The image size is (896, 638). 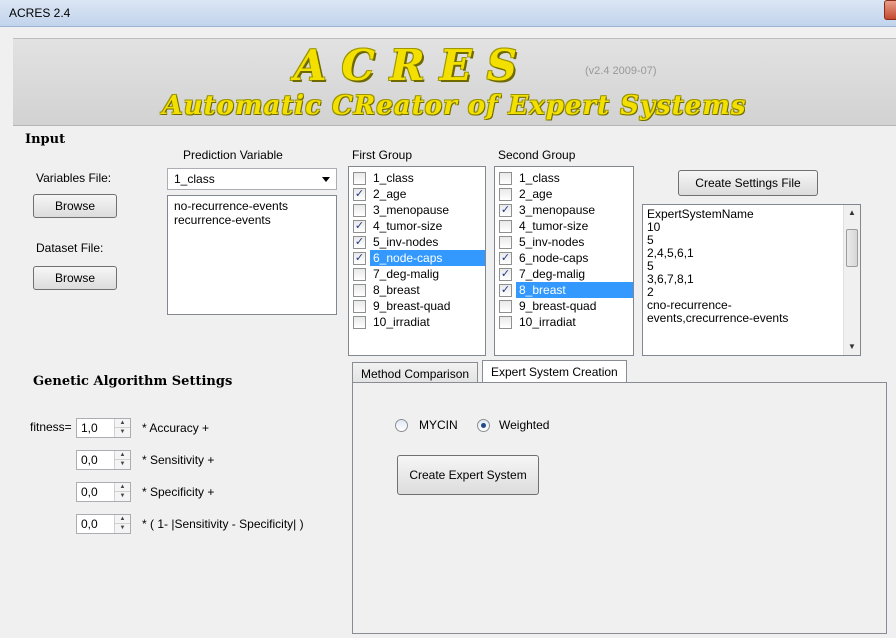 I want to click on prediction-value-item: recurrence-events, so click(x=222, y=220).